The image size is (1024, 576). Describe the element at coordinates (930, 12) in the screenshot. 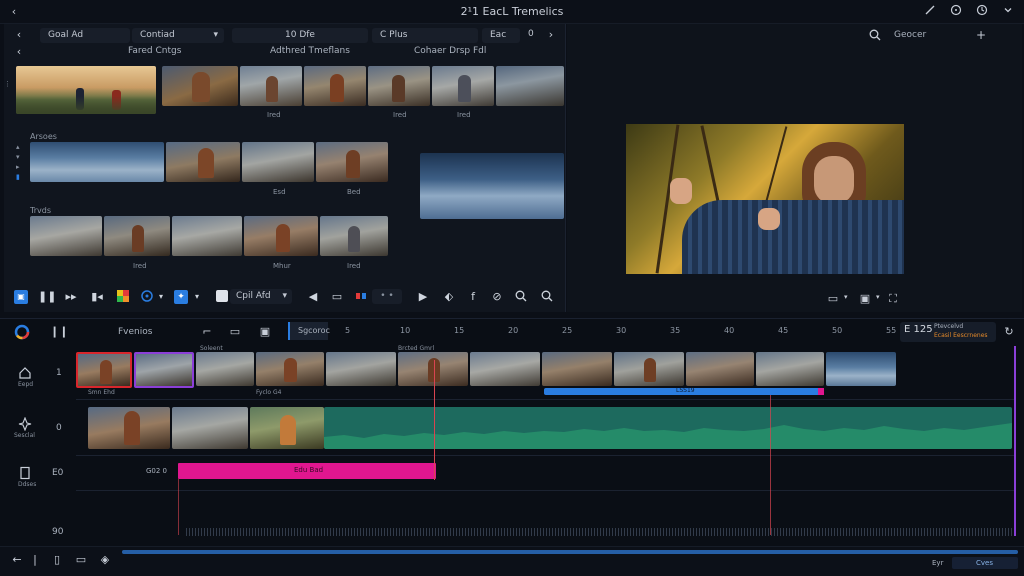

I see `pen-icon` at that location.